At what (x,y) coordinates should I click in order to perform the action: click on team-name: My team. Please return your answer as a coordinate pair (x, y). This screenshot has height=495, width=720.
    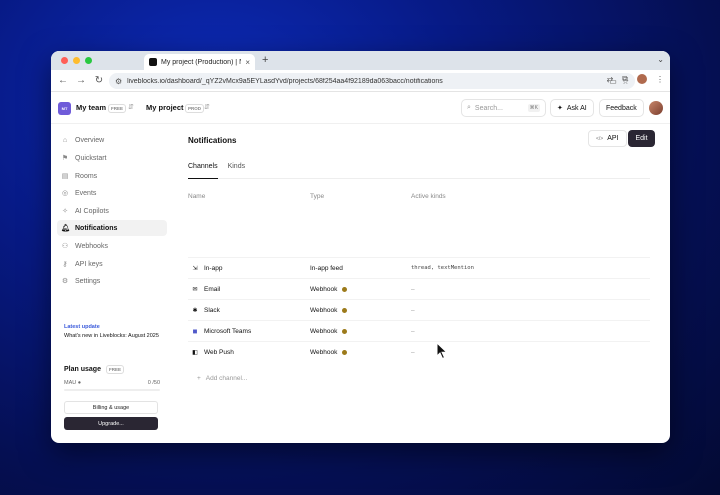
    Looking at the image, I should click on (91, 107).